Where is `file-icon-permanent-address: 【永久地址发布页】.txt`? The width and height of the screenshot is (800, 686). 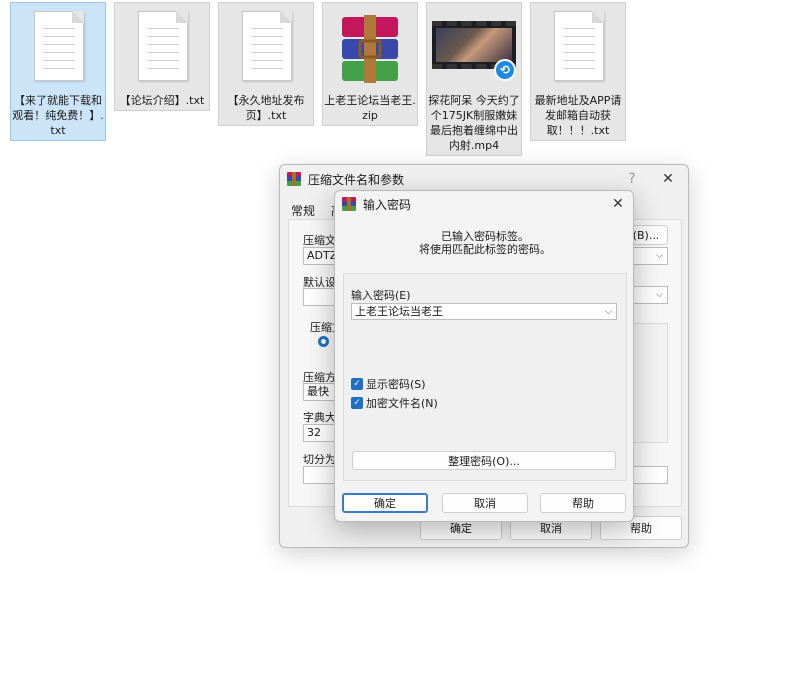 file-icon-permanent-address: 【永久地址发布页】.txt is located at coordinates (266, 64).